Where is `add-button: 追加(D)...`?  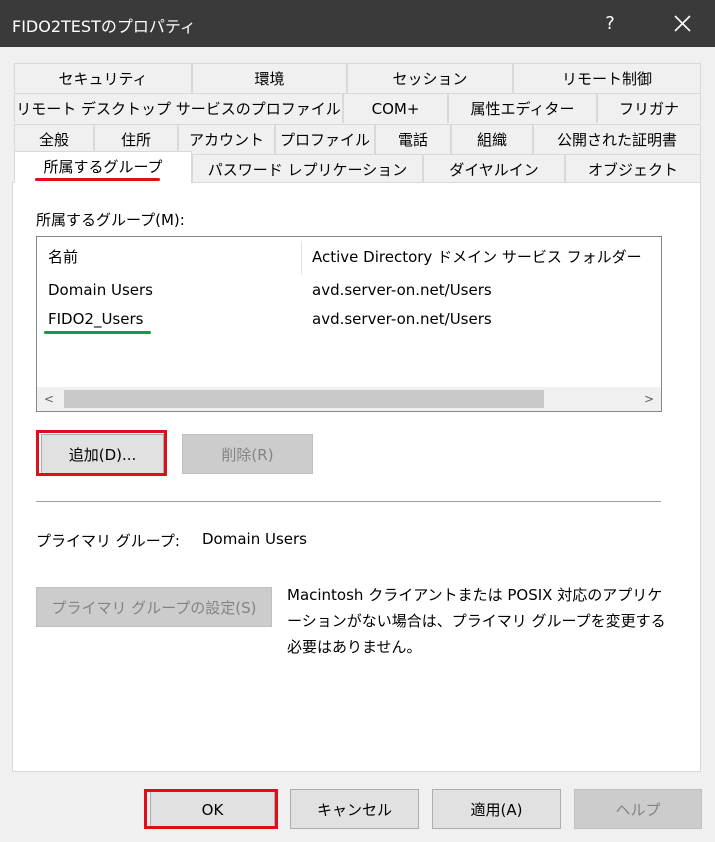
add-button: 追加(D)... is located at coordinates (102, 454).